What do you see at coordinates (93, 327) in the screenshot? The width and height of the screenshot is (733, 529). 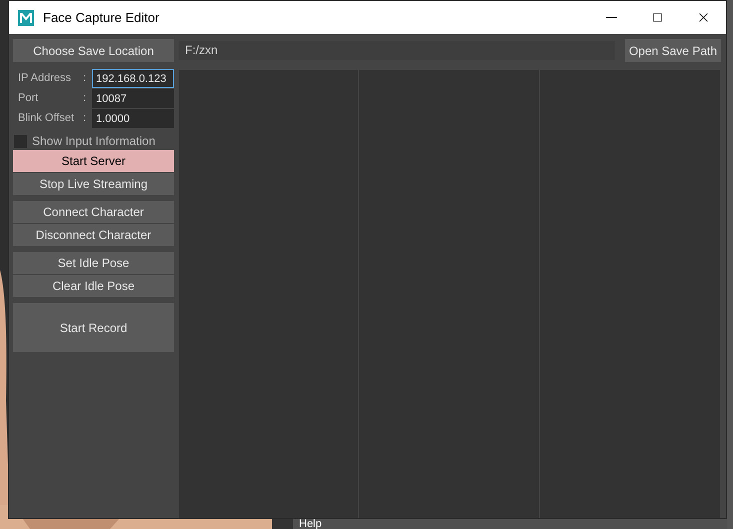 I see `record-button: Start Record` at bounding box center [93, 327].